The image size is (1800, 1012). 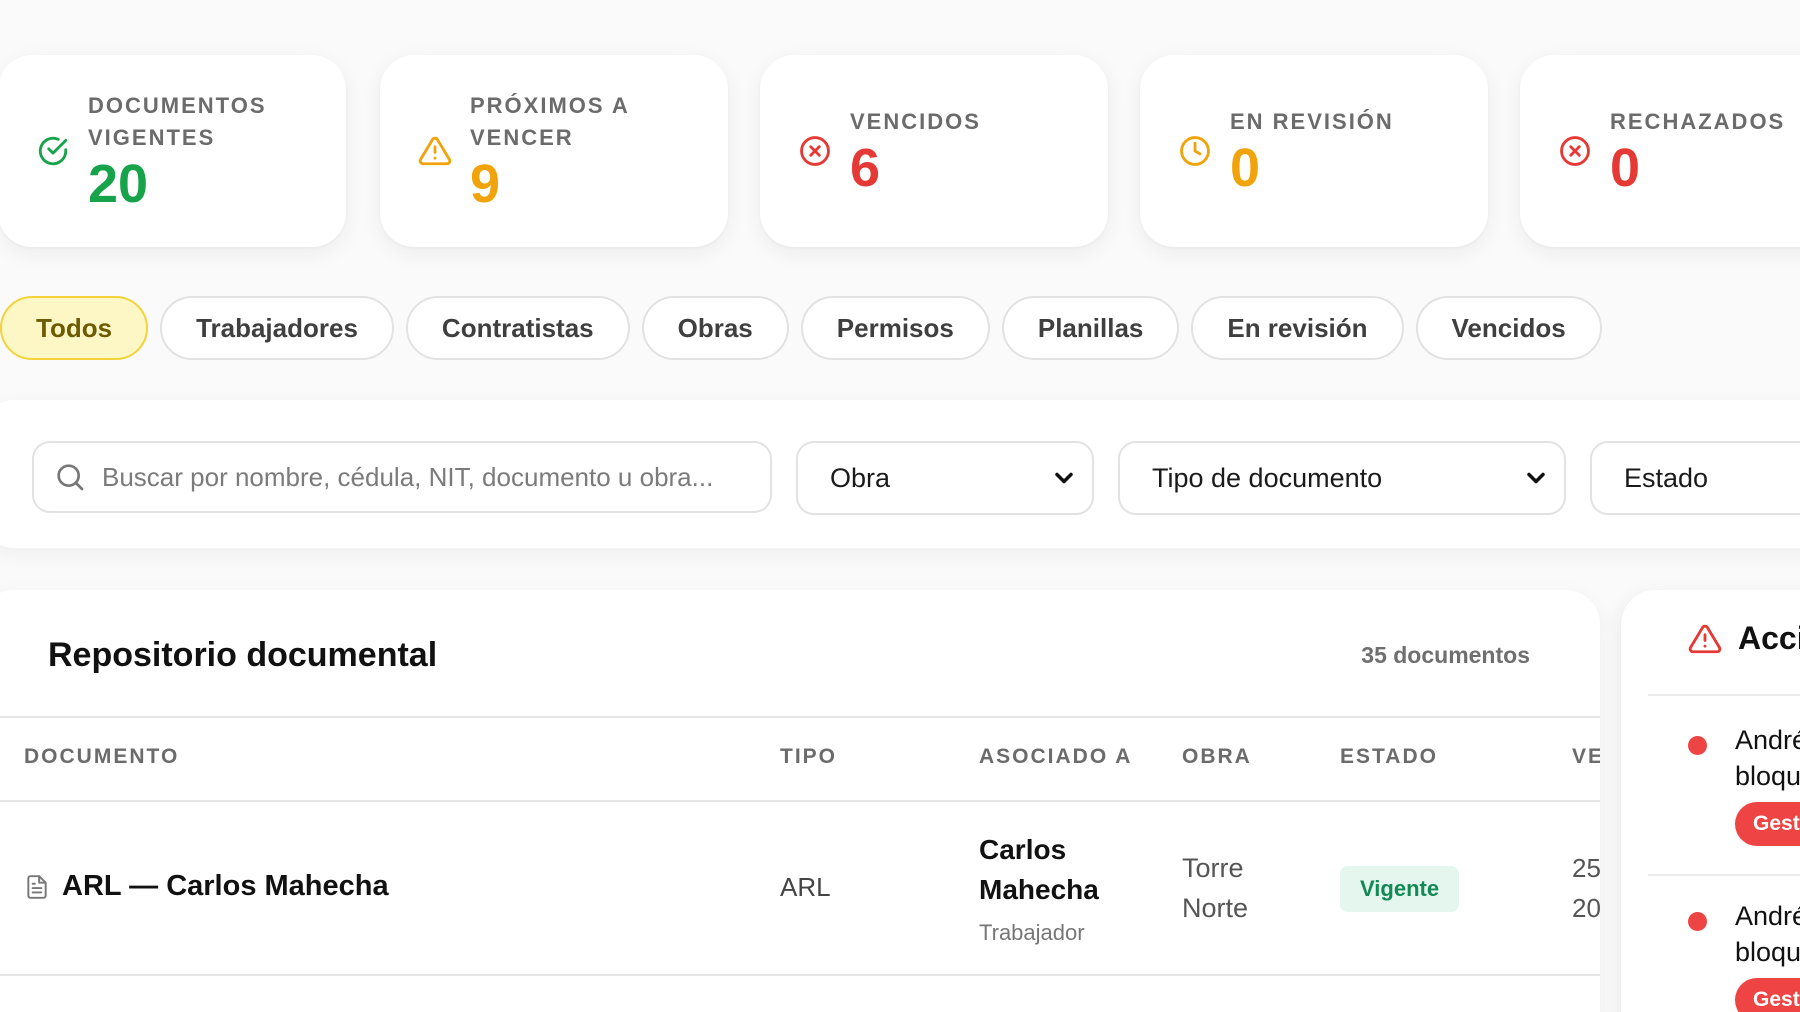 What do you see at coordinates (1314, 151) in the screenshot?
I see `stat-card-en-revision: EN REVISIÓN 0` at bounding box center [1314, 151].